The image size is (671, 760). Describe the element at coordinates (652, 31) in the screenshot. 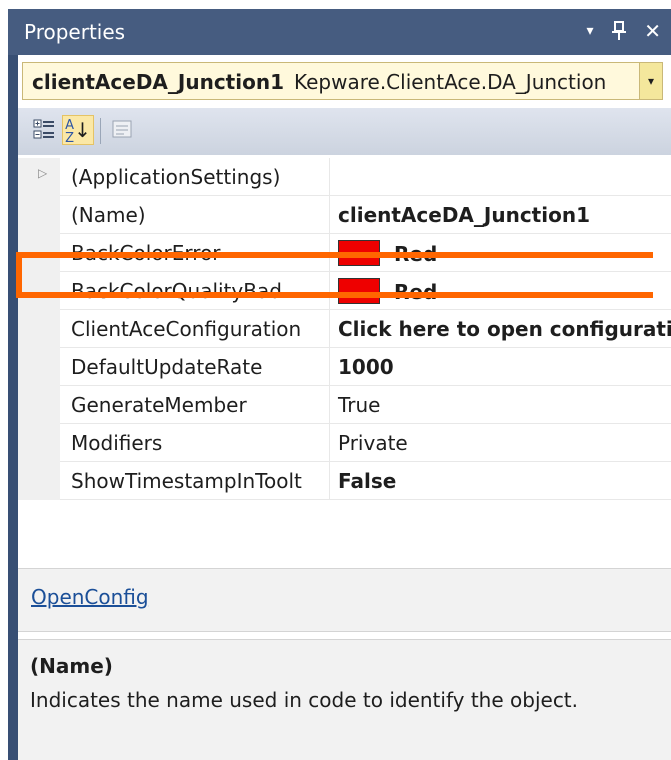

I see `close-icon: ✕` at that location.